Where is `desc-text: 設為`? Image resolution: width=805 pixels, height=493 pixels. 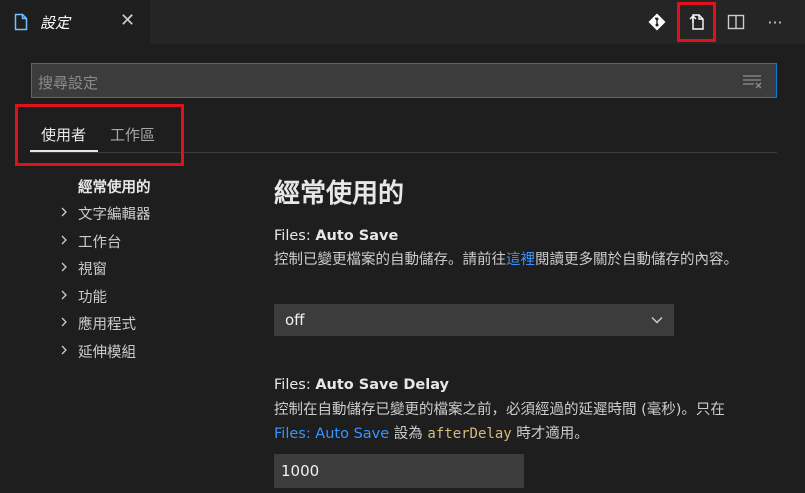 desc-text: 設為 is located at coordinates (408, 434).